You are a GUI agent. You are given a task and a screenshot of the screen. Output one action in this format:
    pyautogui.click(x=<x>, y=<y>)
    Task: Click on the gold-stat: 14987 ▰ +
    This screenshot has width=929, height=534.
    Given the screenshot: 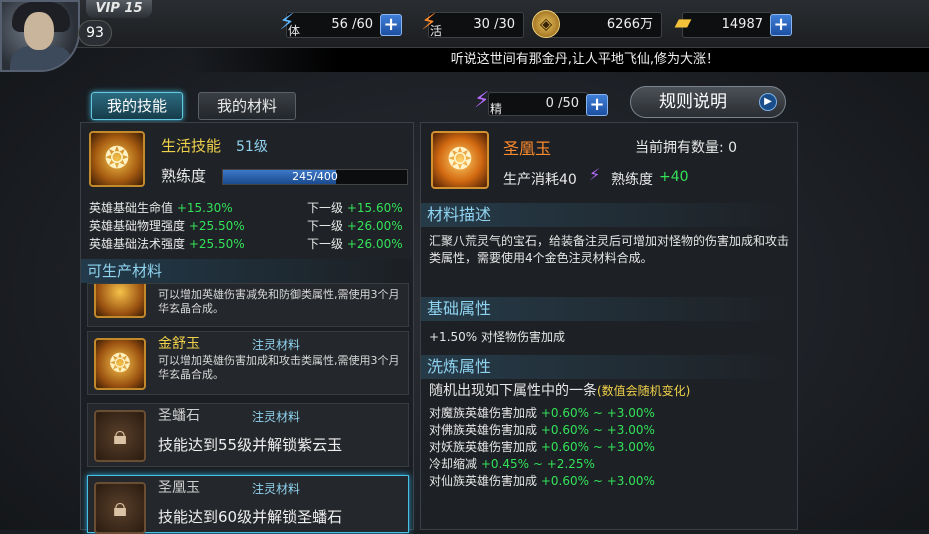 What is the action you would take?
    pyautogui.click(x=731, y=23)
    